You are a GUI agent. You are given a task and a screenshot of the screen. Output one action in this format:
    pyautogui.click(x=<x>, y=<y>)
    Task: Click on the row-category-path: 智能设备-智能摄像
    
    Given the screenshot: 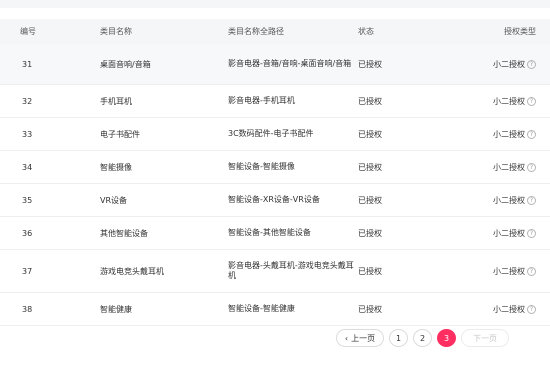 What is the action you would take?
    pyautogui.click(x=261, y=166)
    